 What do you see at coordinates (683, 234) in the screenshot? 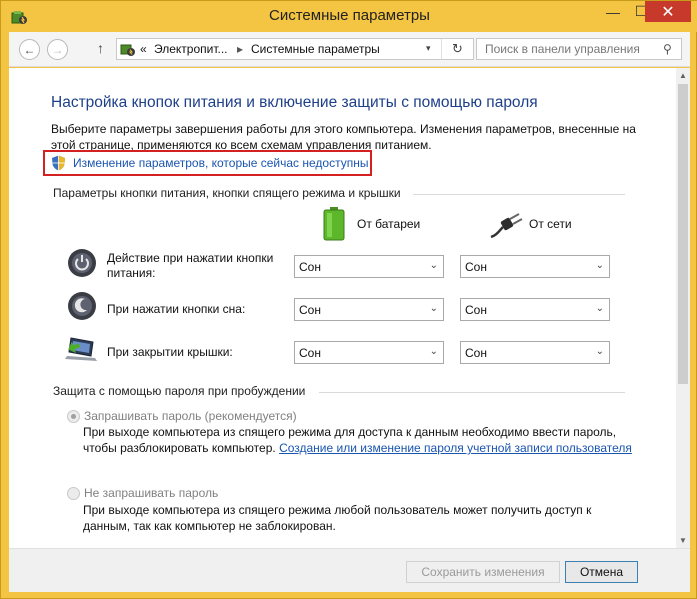
I see `scroll-thumb` at bounding box center [683, 234].